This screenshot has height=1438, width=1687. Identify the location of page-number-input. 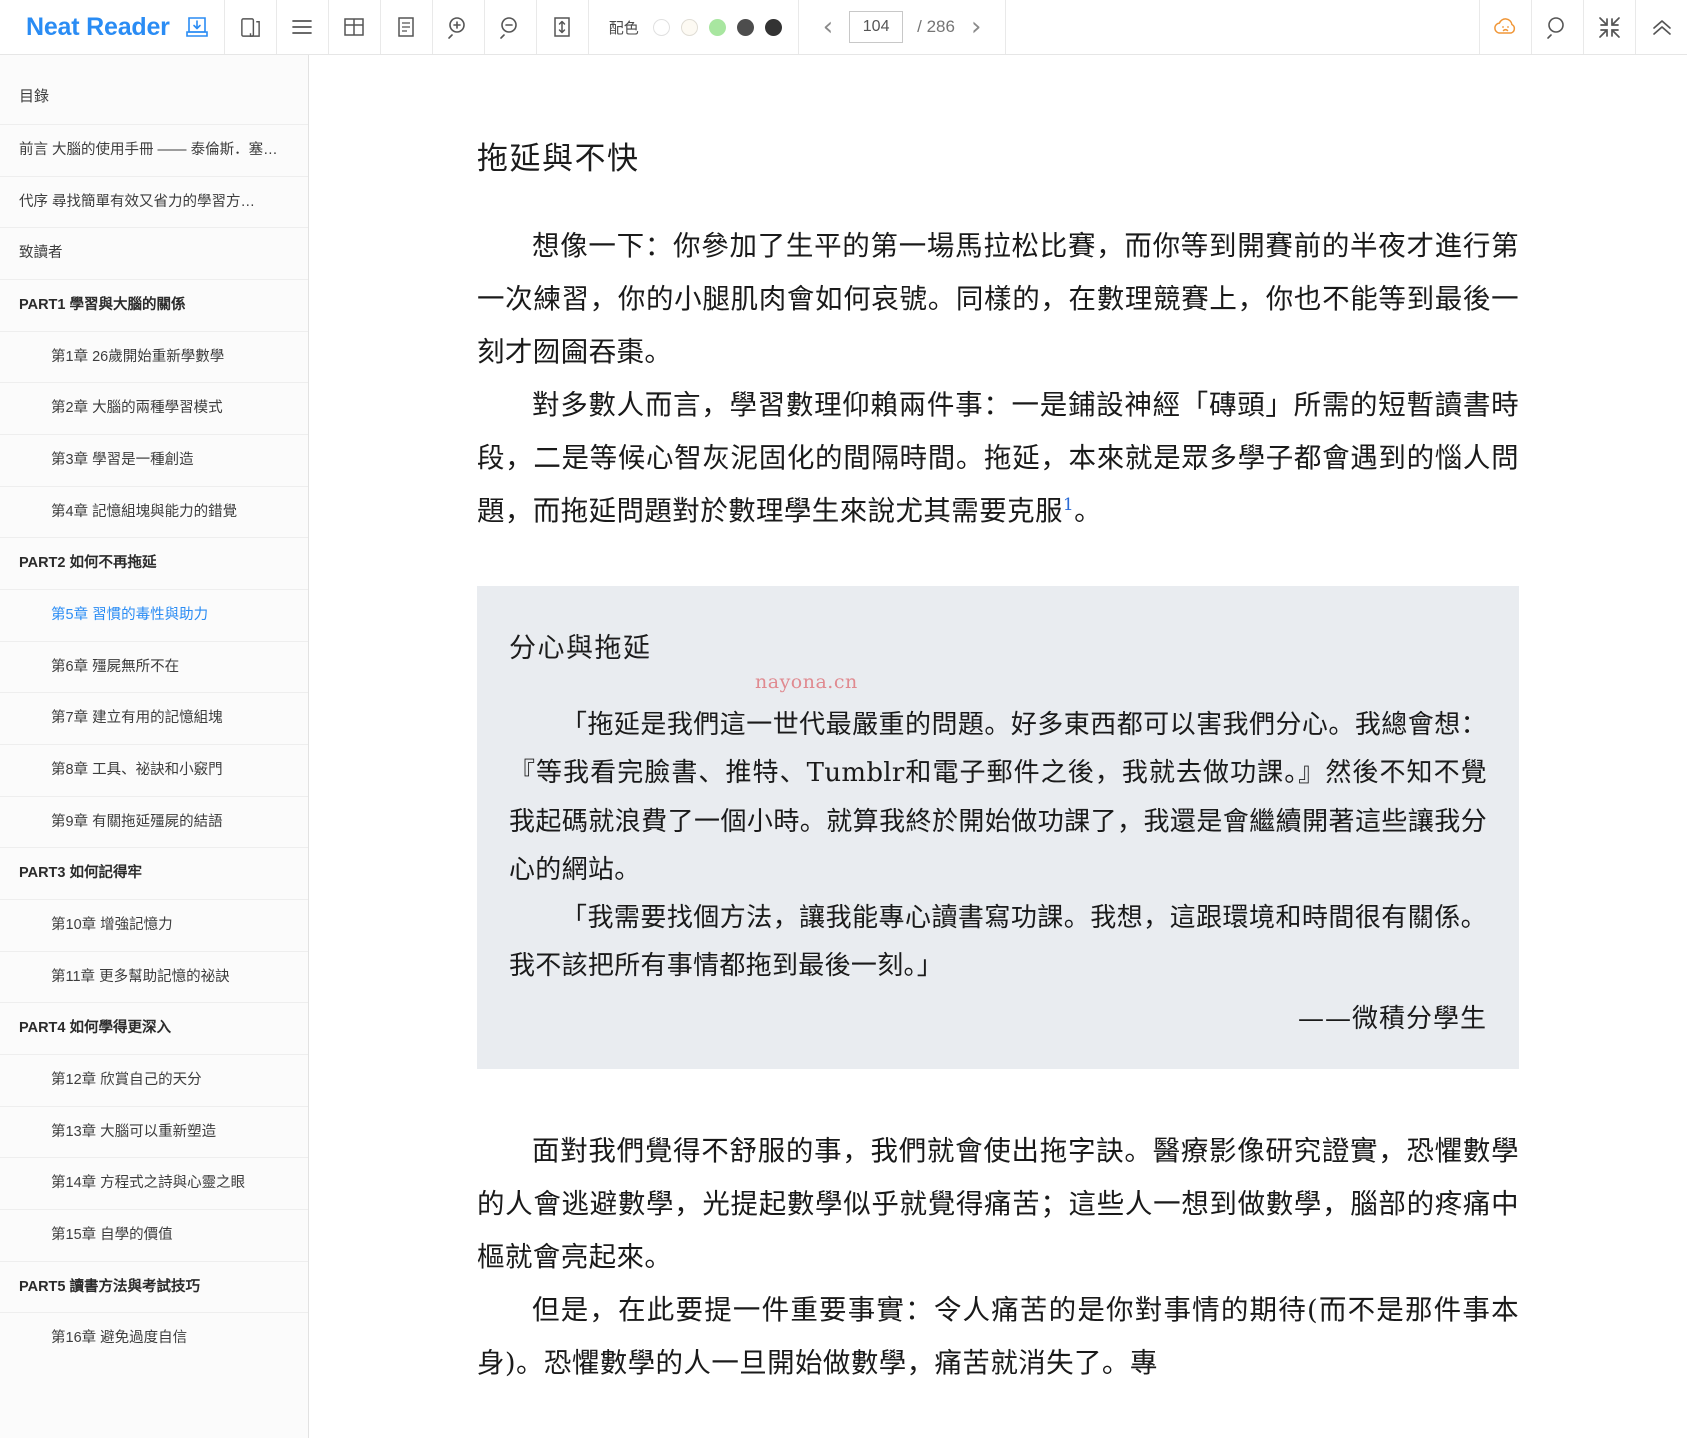
(876, 27).